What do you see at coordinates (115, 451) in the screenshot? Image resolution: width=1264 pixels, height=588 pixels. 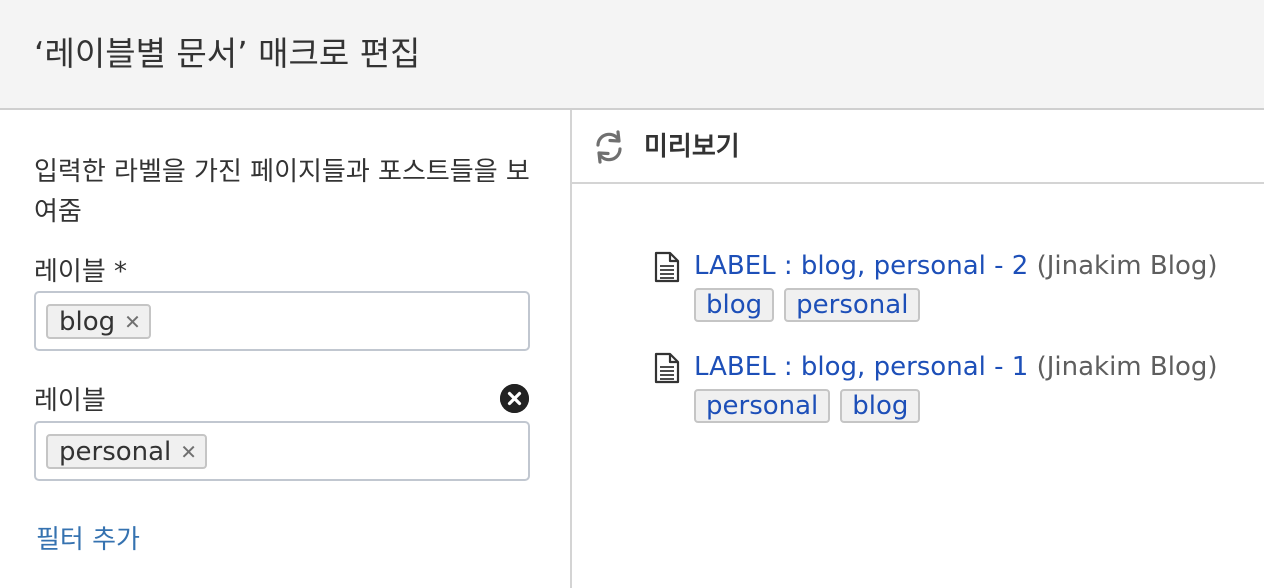 I see `label-chip-text: personal` at bounding box center [115, 451].